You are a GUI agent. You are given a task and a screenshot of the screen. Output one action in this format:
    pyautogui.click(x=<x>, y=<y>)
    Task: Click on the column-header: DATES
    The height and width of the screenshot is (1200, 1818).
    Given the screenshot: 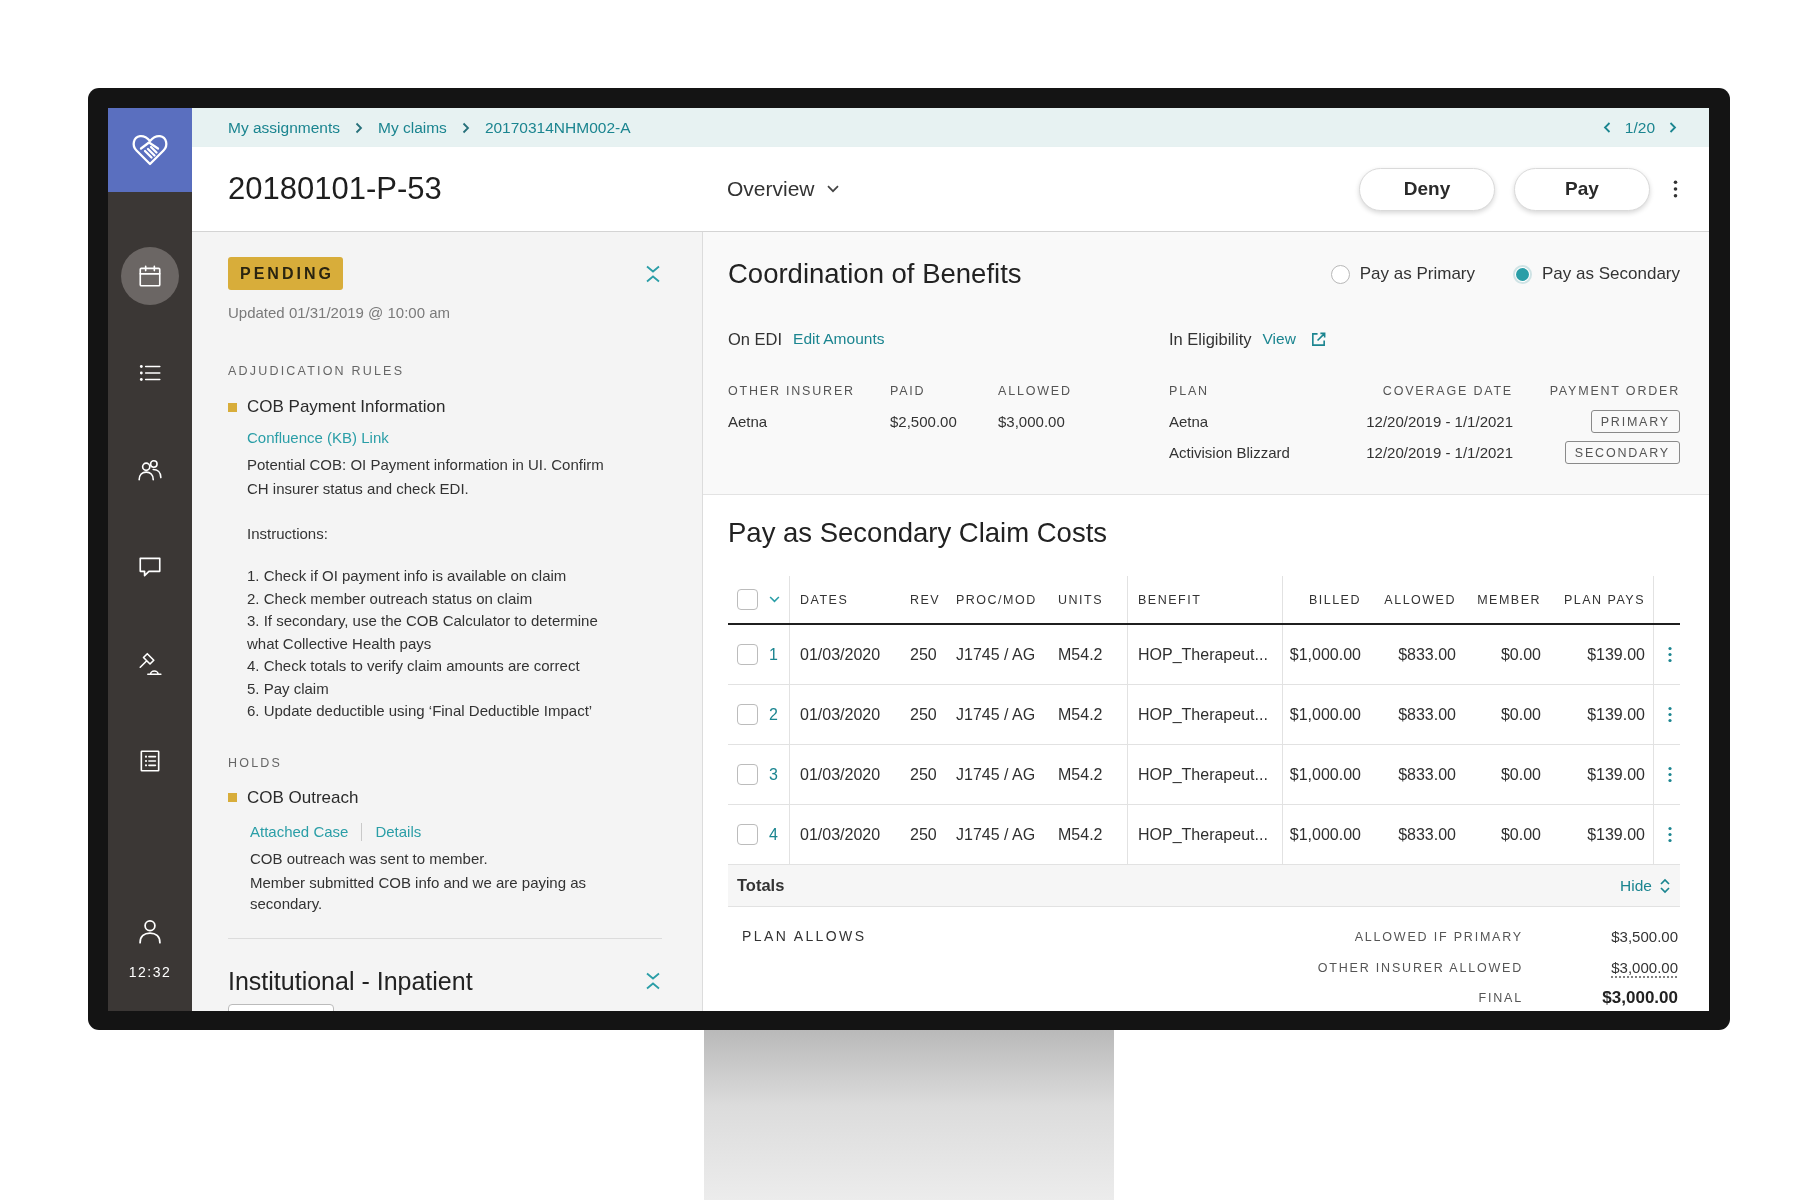 What is the action you would take?
    pyautogui.click(x=824, y=600)
    